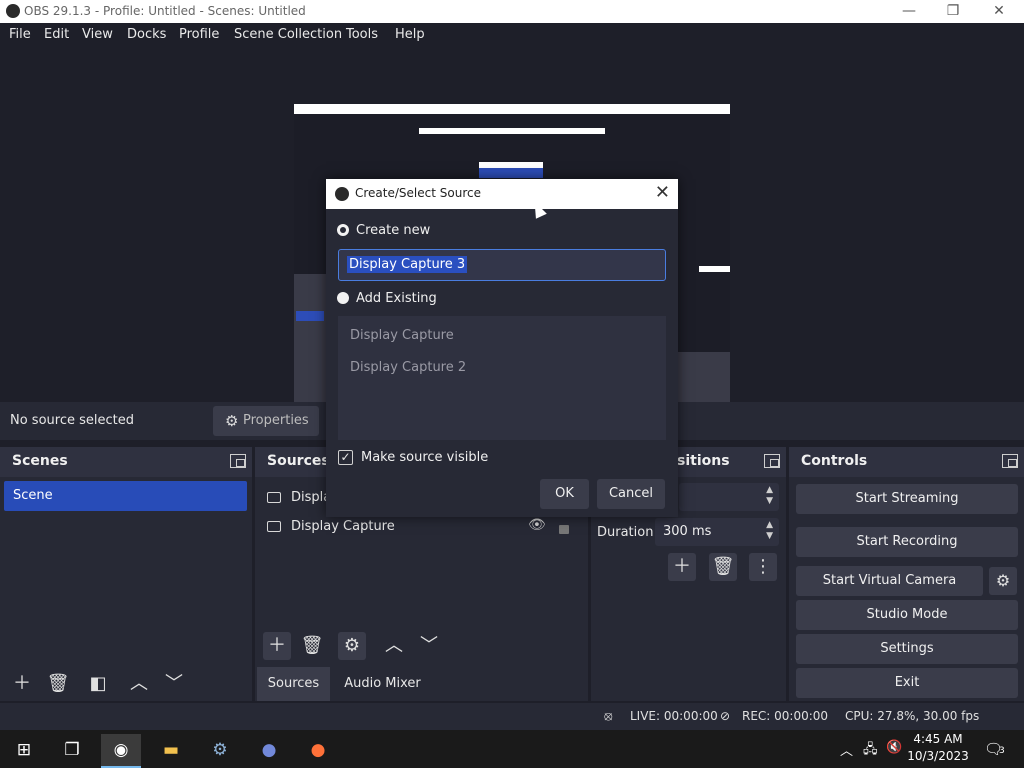  What do you see at coordinates (408, 367) in the screenshot?
I see `existing-source-item: Display Capture 2` at bounding box center [408, 367].